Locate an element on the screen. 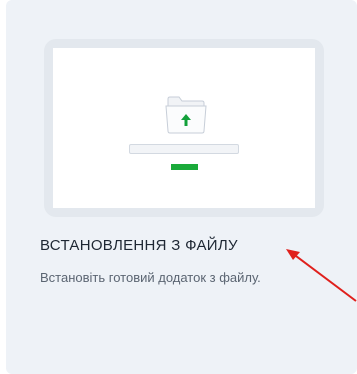 The width and height of the screenshot is (357, 374). upload-progress-track is located at coordinates (184, 149).